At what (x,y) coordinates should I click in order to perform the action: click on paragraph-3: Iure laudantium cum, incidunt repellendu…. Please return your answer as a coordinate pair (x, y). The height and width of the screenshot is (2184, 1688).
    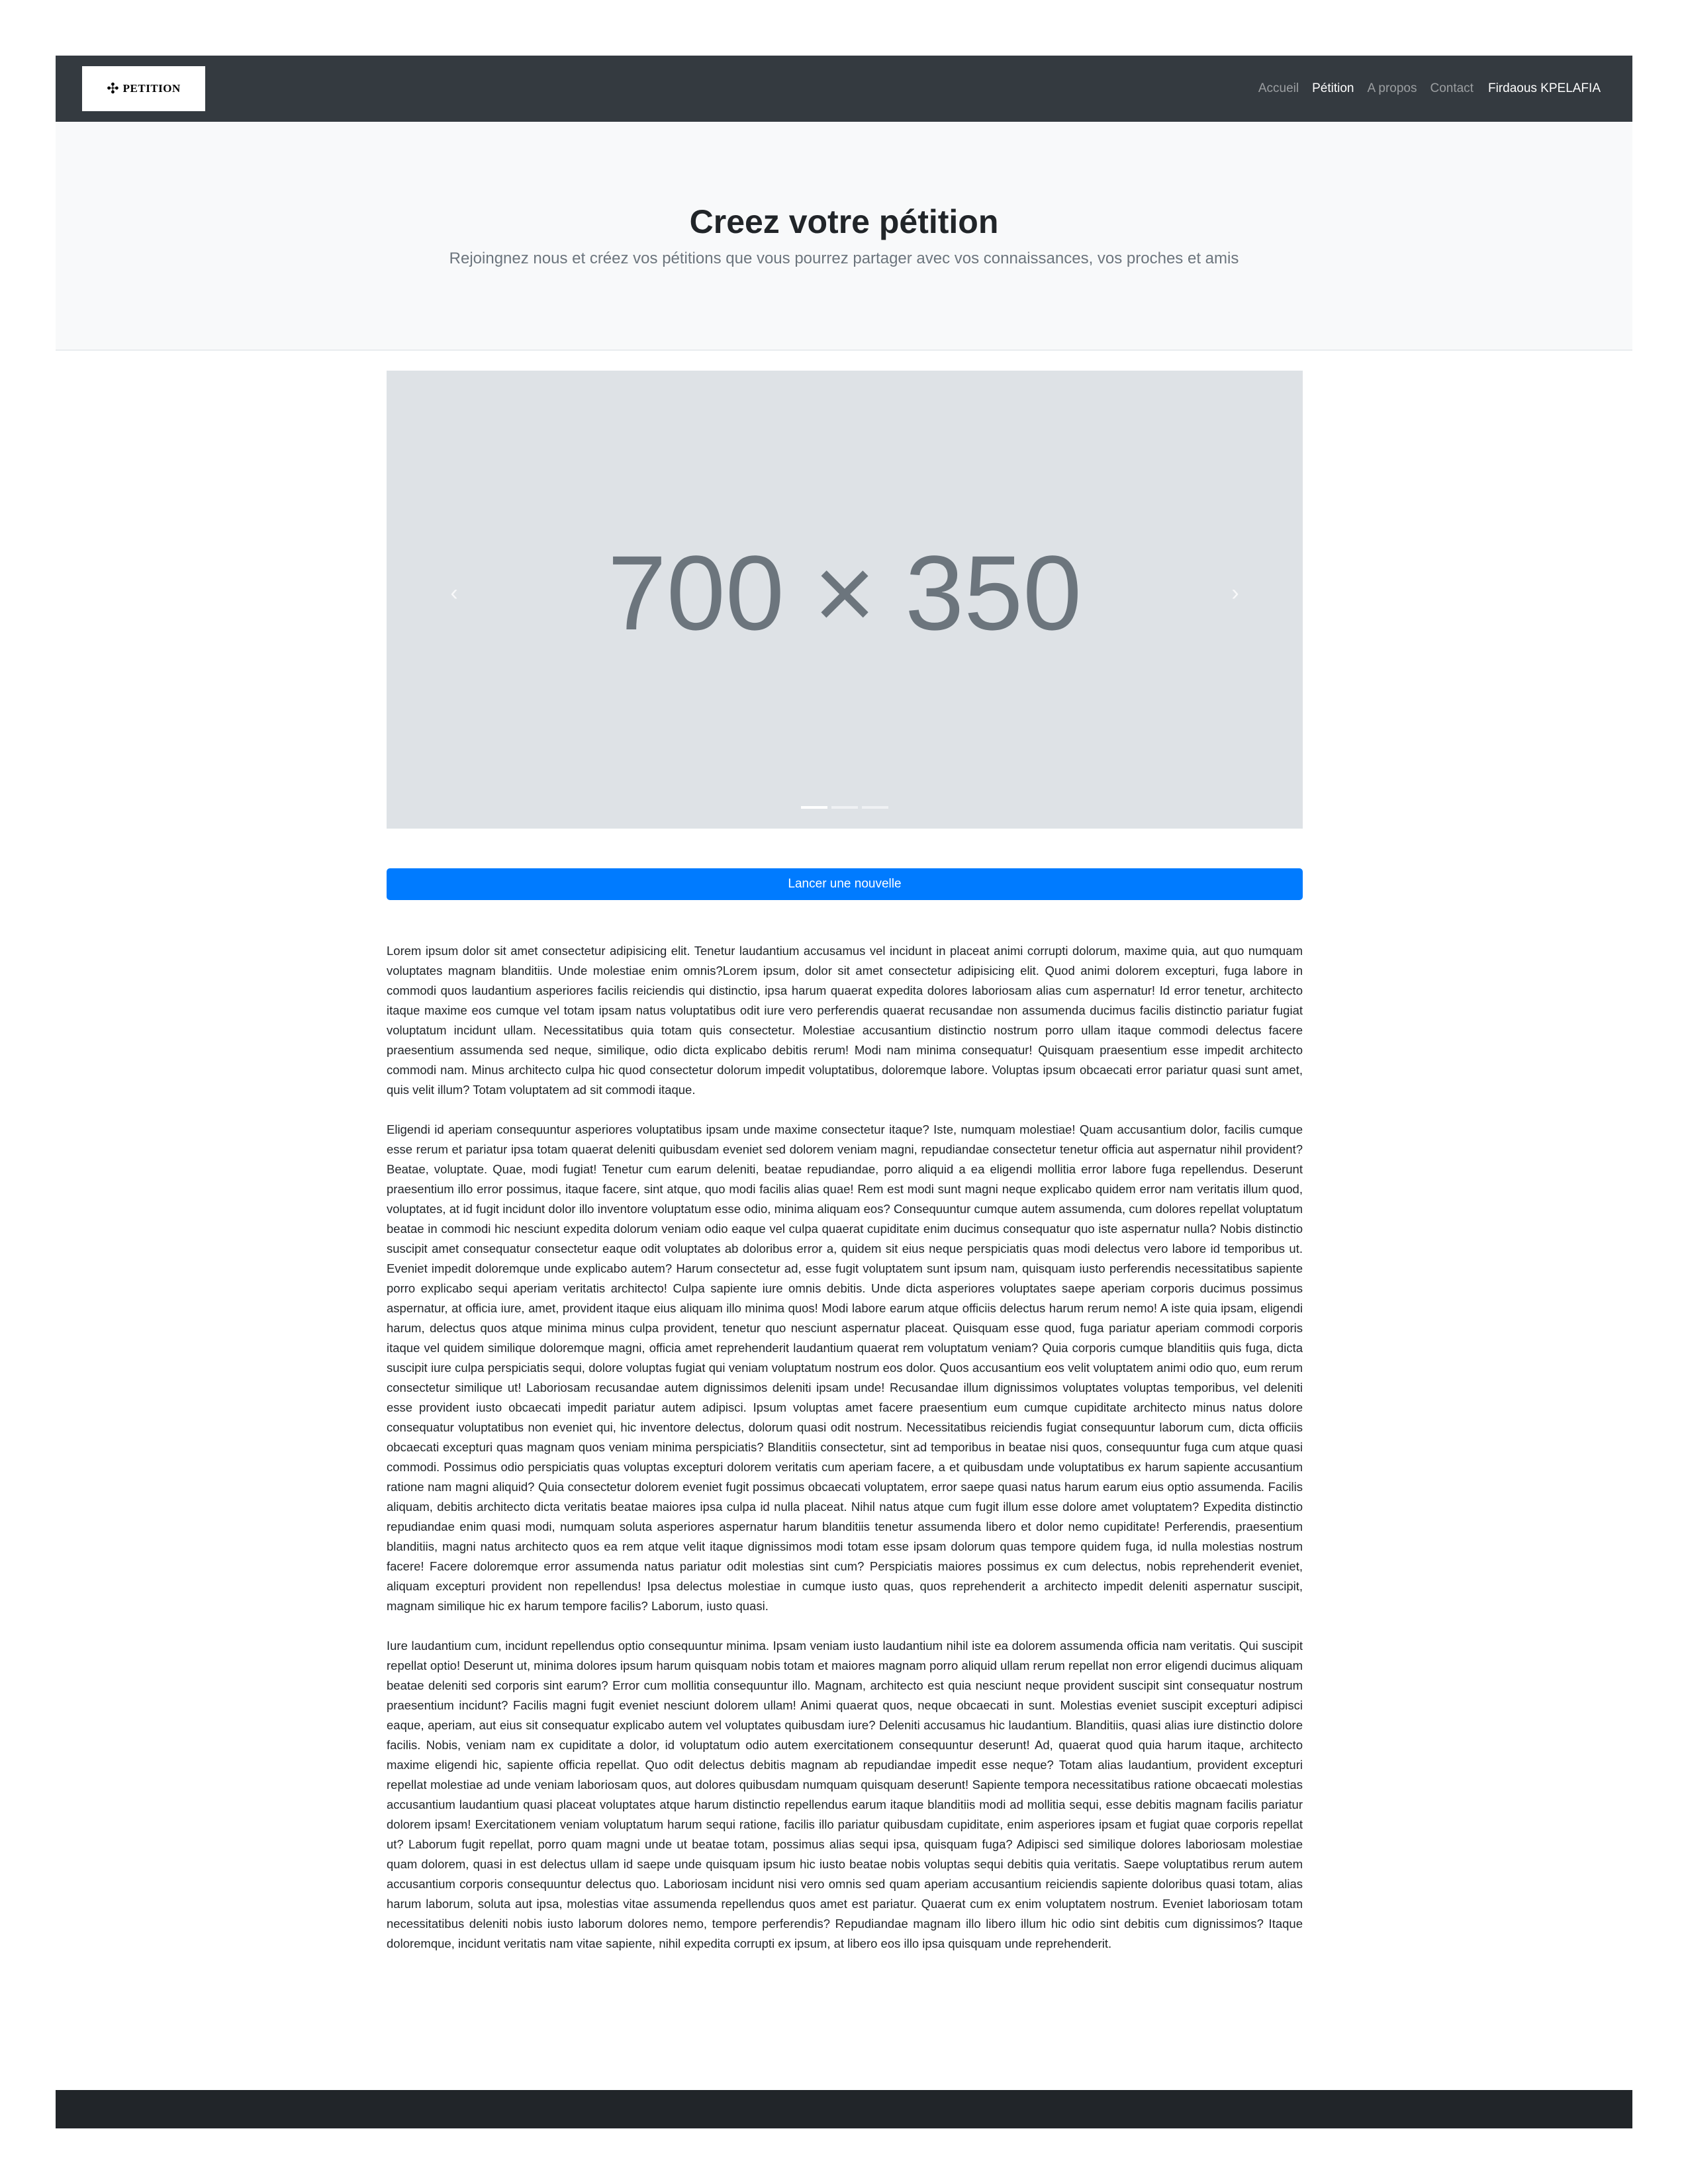
    Looking at the image, I should click on (845, 1794).